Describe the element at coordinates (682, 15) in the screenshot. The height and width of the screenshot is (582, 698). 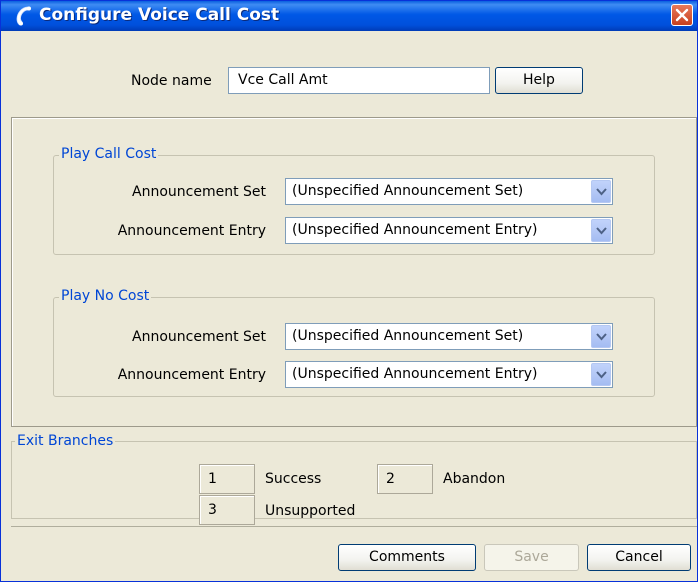
I see `close-button` at that location.